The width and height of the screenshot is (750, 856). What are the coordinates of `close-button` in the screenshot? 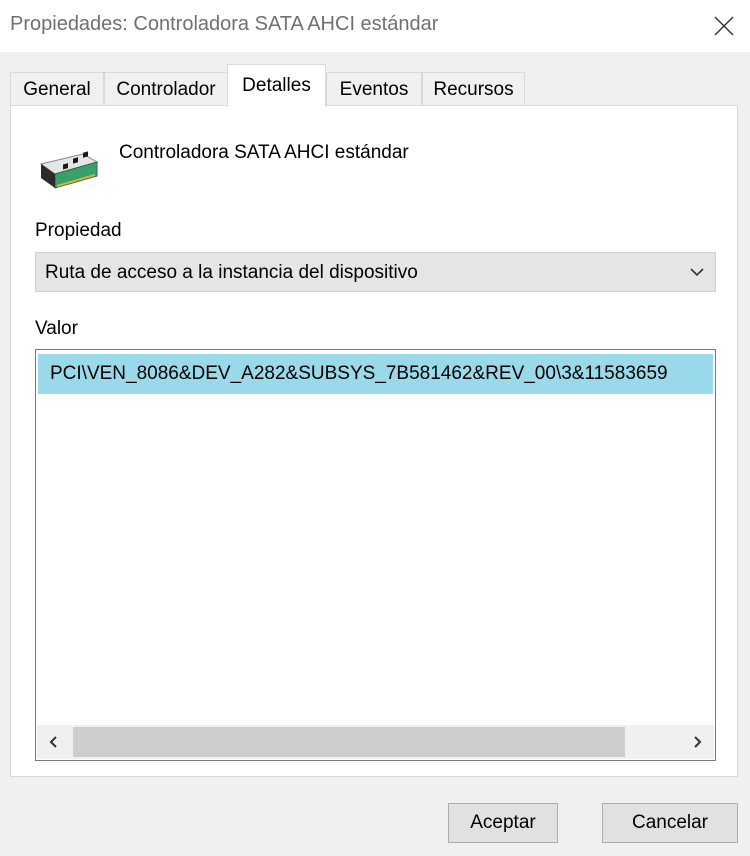 It's located at (724, 26).